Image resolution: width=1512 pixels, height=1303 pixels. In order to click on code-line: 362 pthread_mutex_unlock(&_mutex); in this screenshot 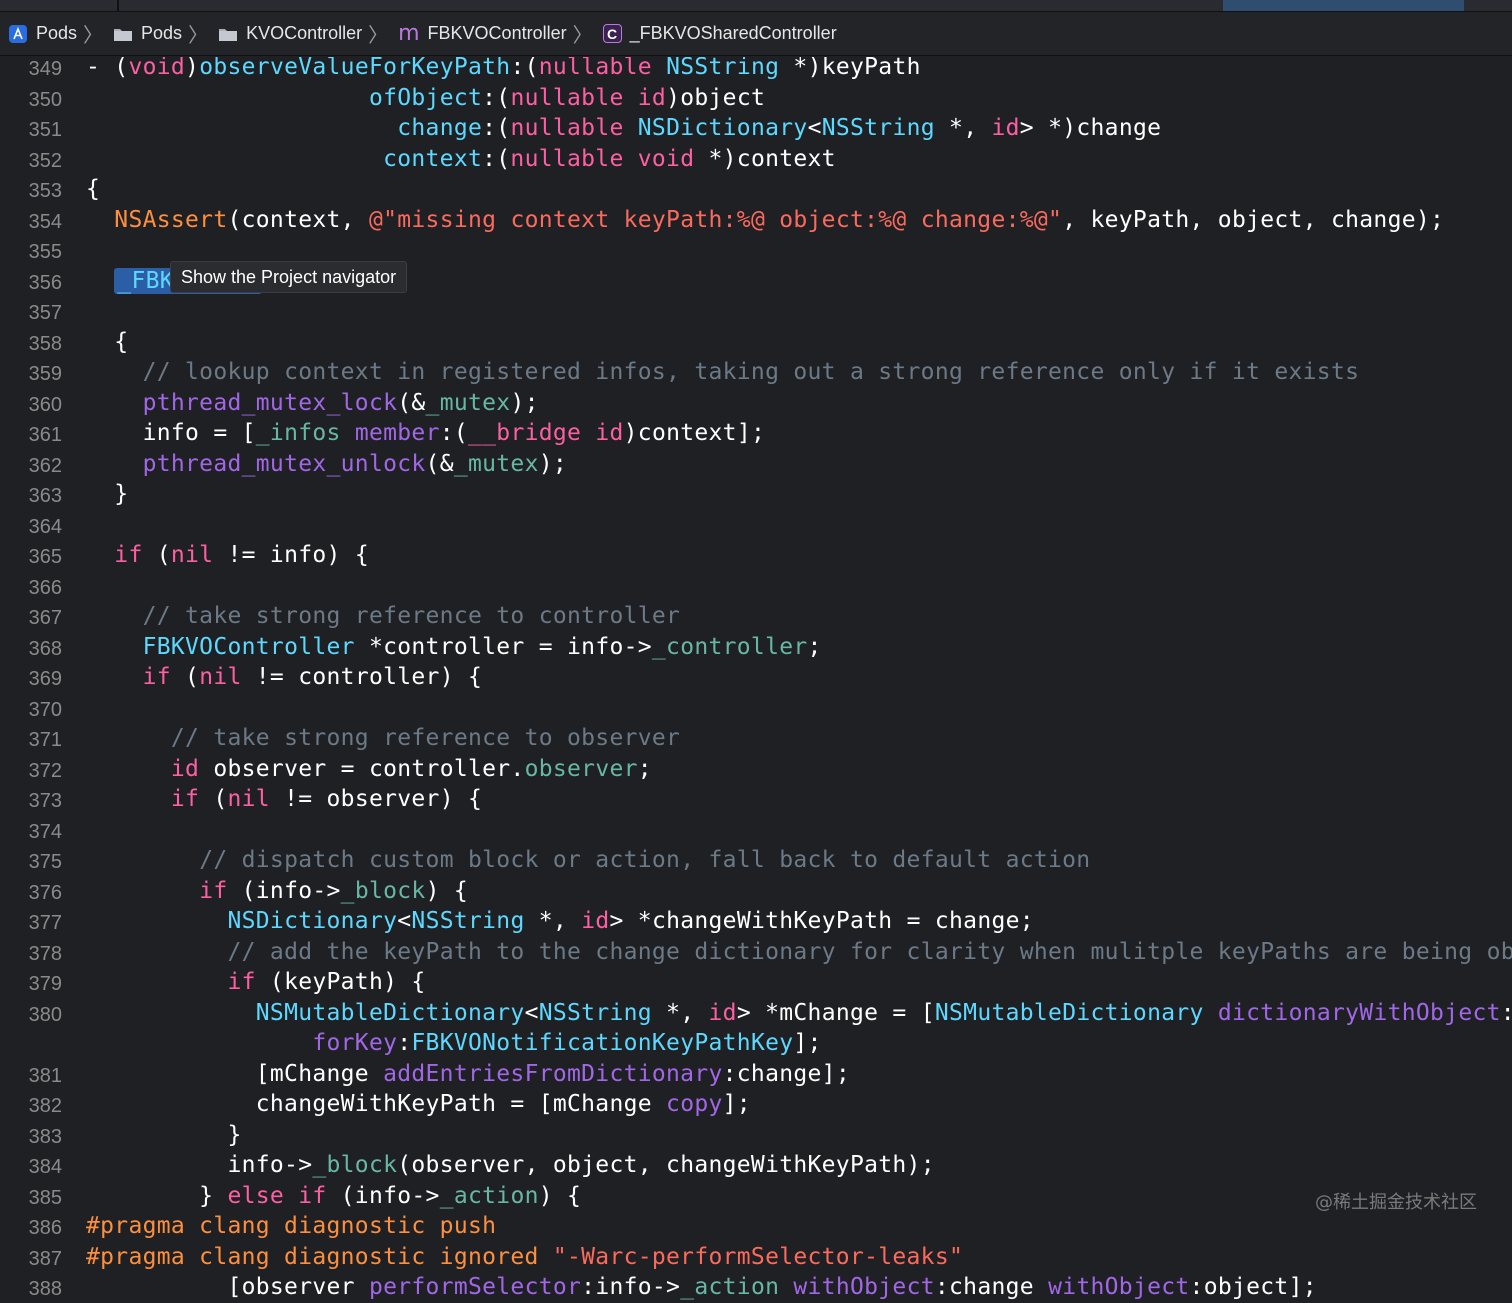, I will do `click(756, 464)`.